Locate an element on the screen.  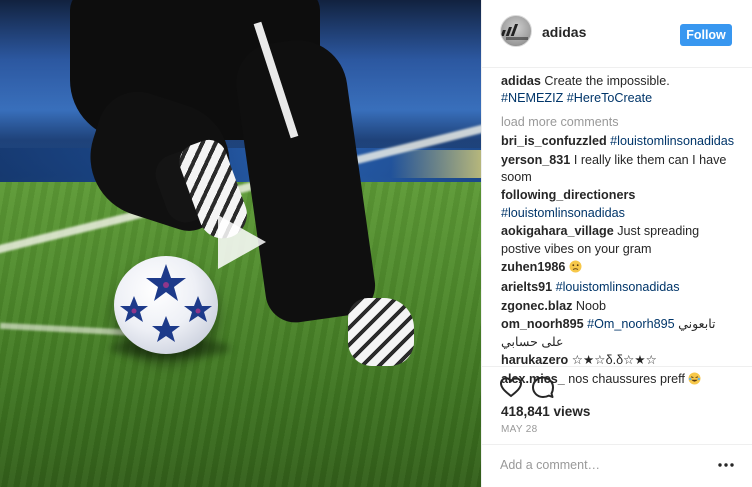
comment-username: aokigahara_village is located at coordinates (557, 231).